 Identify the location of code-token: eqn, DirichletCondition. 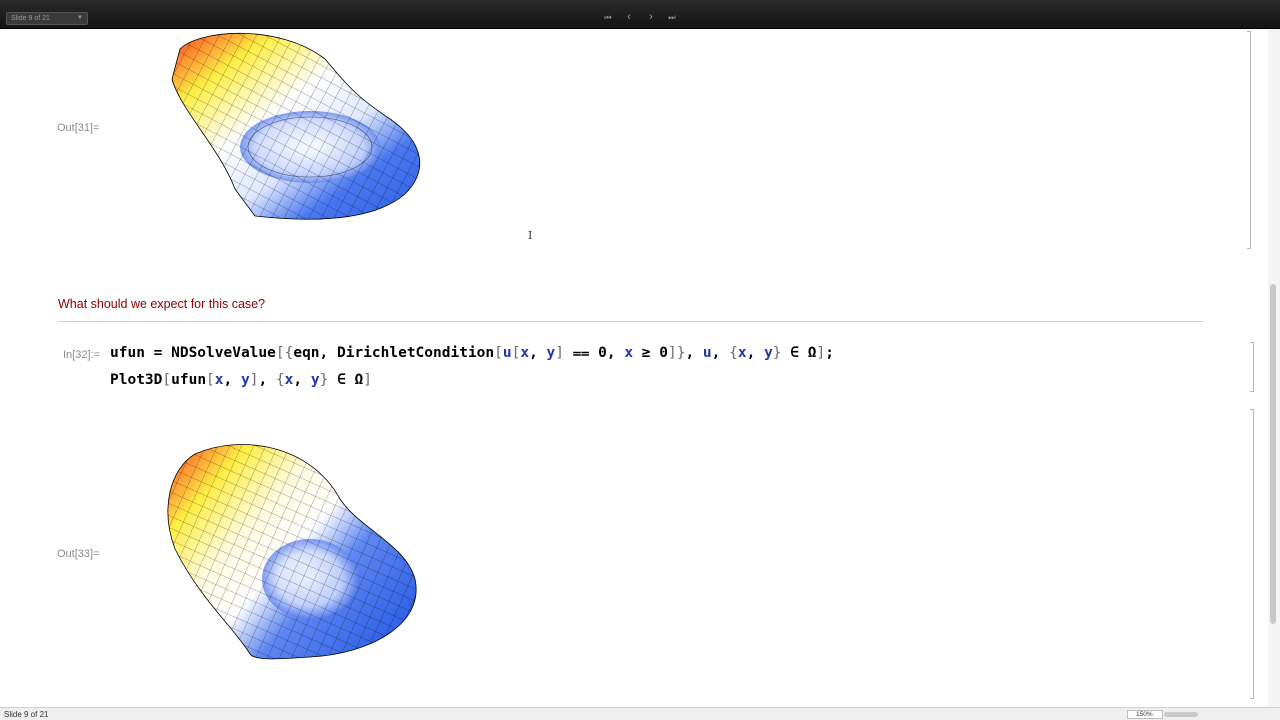
(394, 353).